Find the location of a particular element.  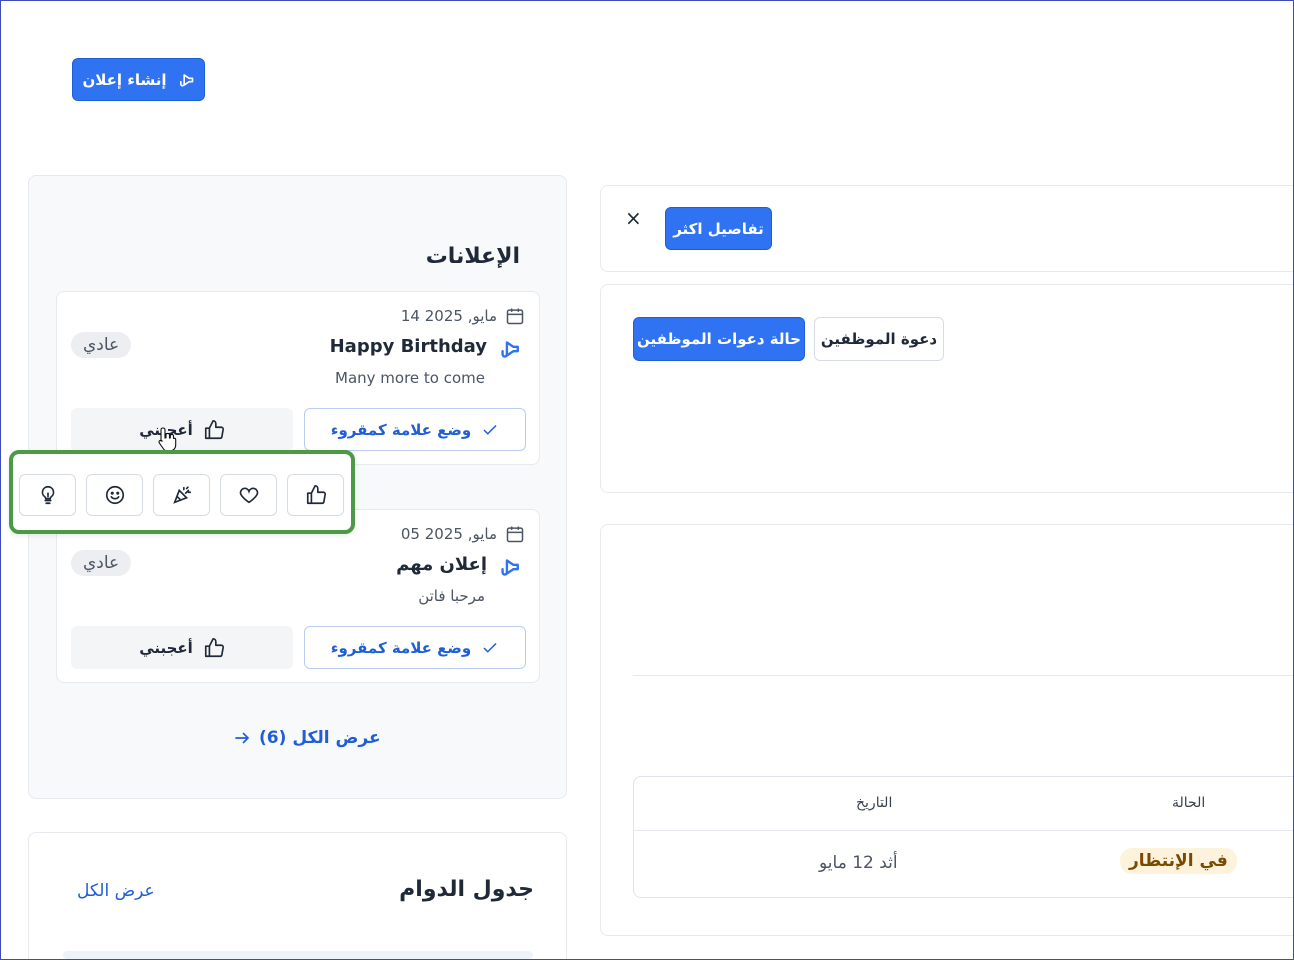

invitations-table: الحالة التاريخ في الإنتظار أثد 12 مايو is located at coordinates (963, 837).